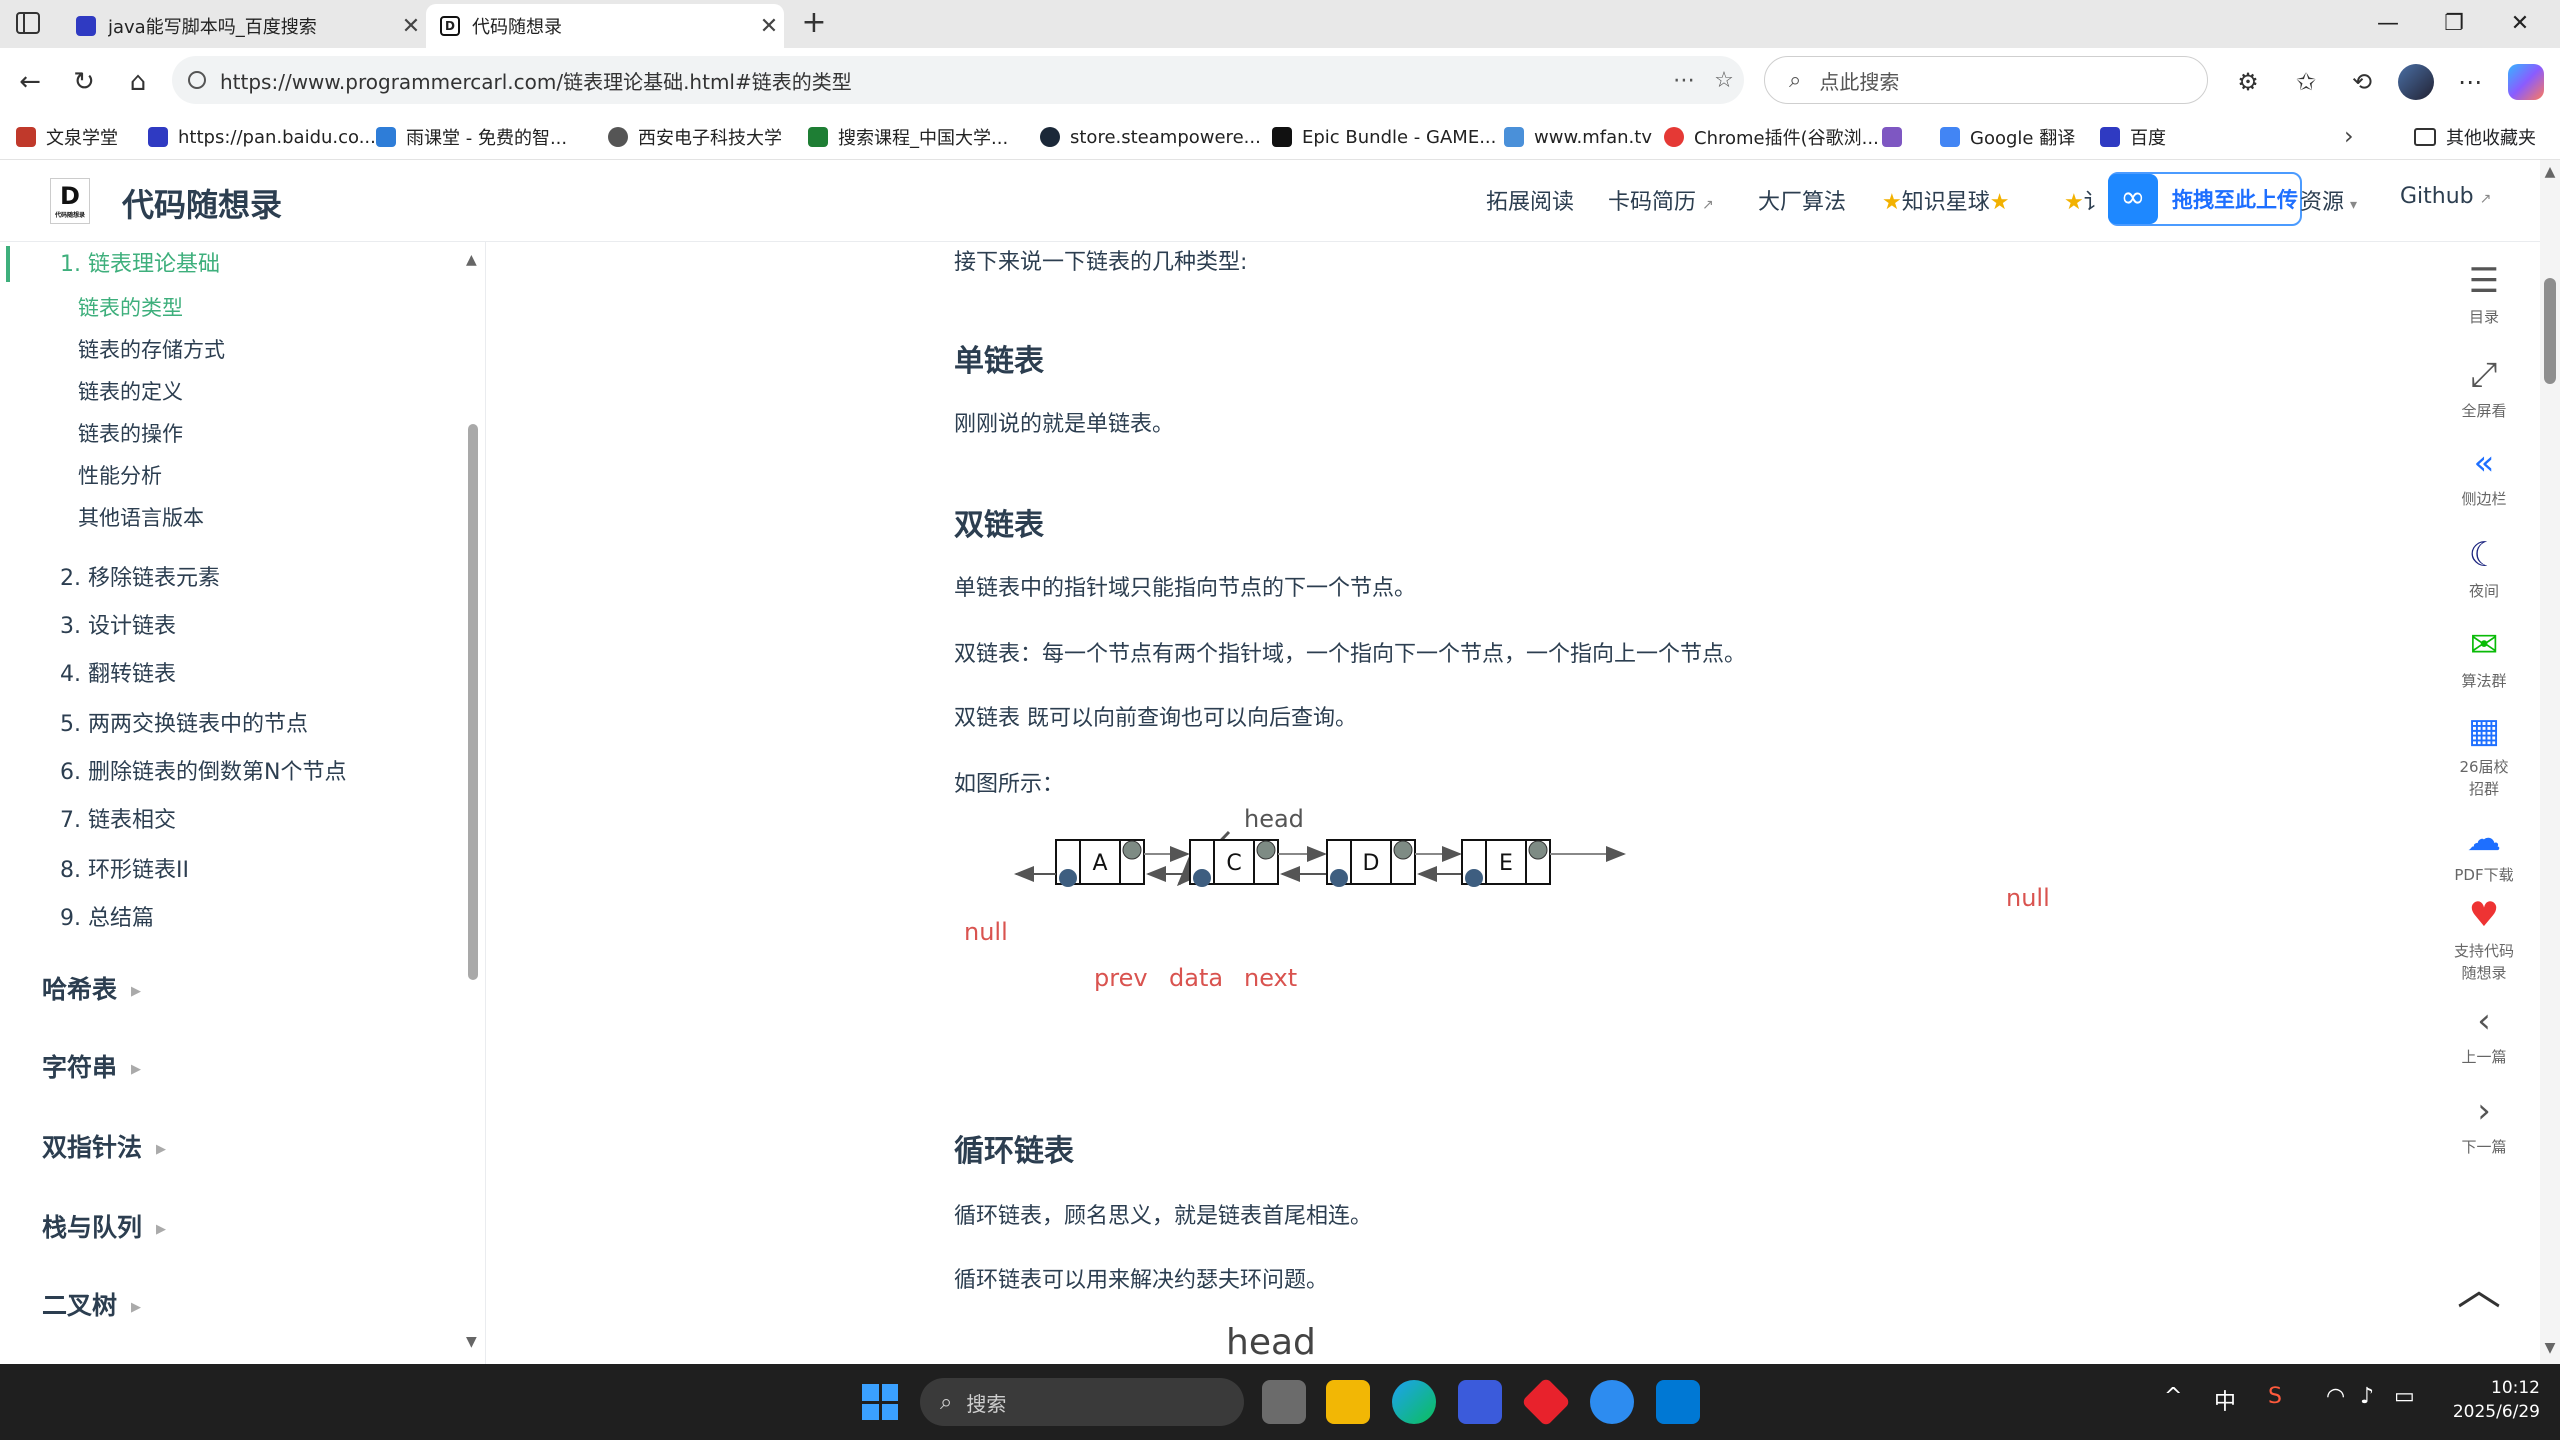  What do you see at coordinates (2416, 82) in the screenshot?
I see `profile-avatar` at bounding box center [2416, 82].